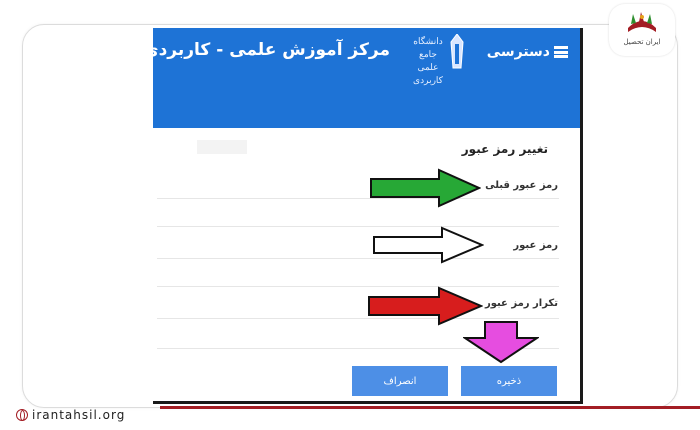  I want to click on white-arrow-icon, so click(428, 245).